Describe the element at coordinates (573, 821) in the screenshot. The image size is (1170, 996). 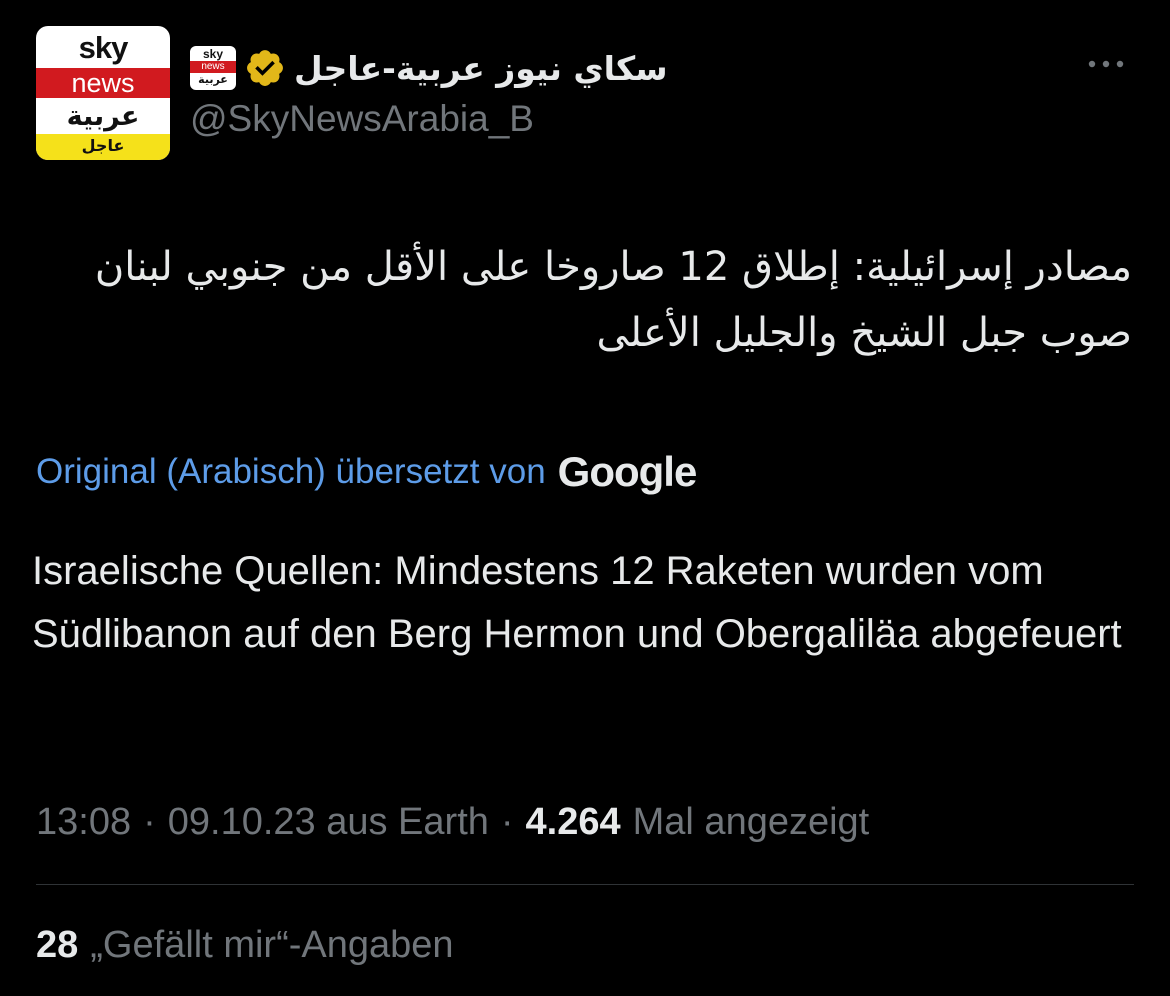
I see `views-count: 4.264` at that location.